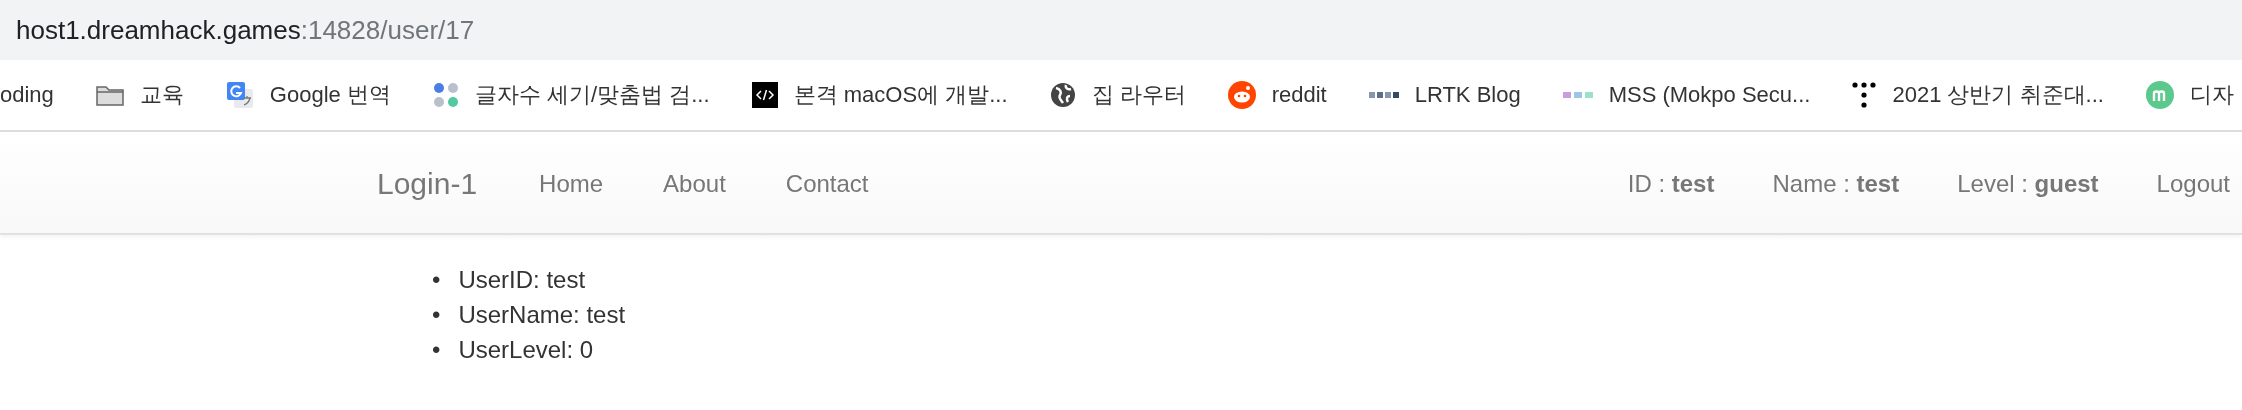 The height and width of the screenshot is (410, 2242). Describe the element at coordinates (1671, 184) in the screenshot. I see `user-info: ID : test` at that location.